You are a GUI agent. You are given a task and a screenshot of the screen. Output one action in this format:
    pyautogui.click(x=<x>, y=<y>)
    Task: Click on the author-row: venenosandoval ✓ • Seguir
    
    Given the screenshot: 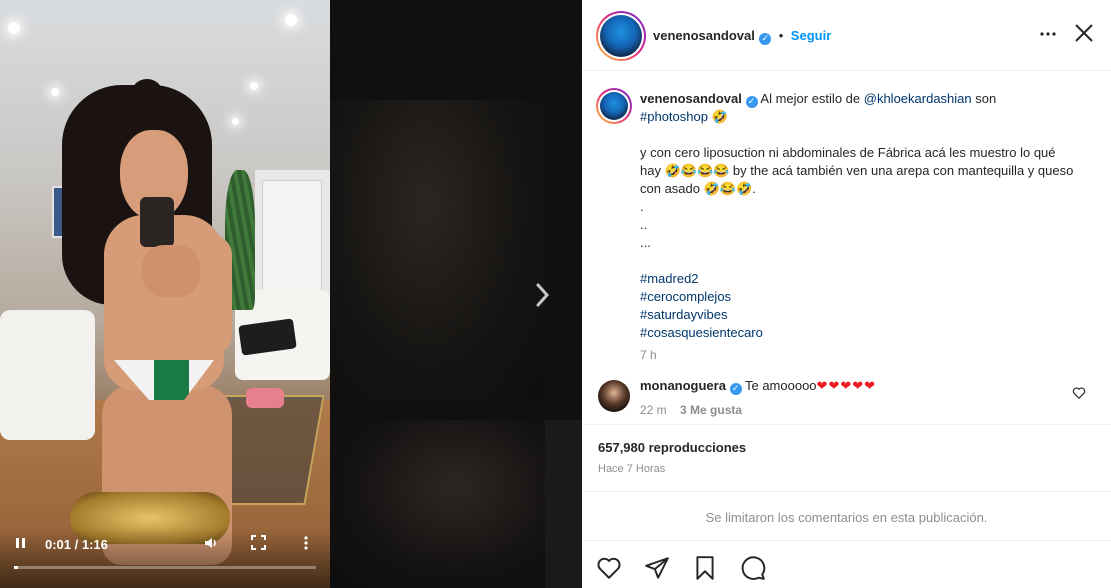 What is the action you would take?
    pyautogui.click(x=742, y=36)
    